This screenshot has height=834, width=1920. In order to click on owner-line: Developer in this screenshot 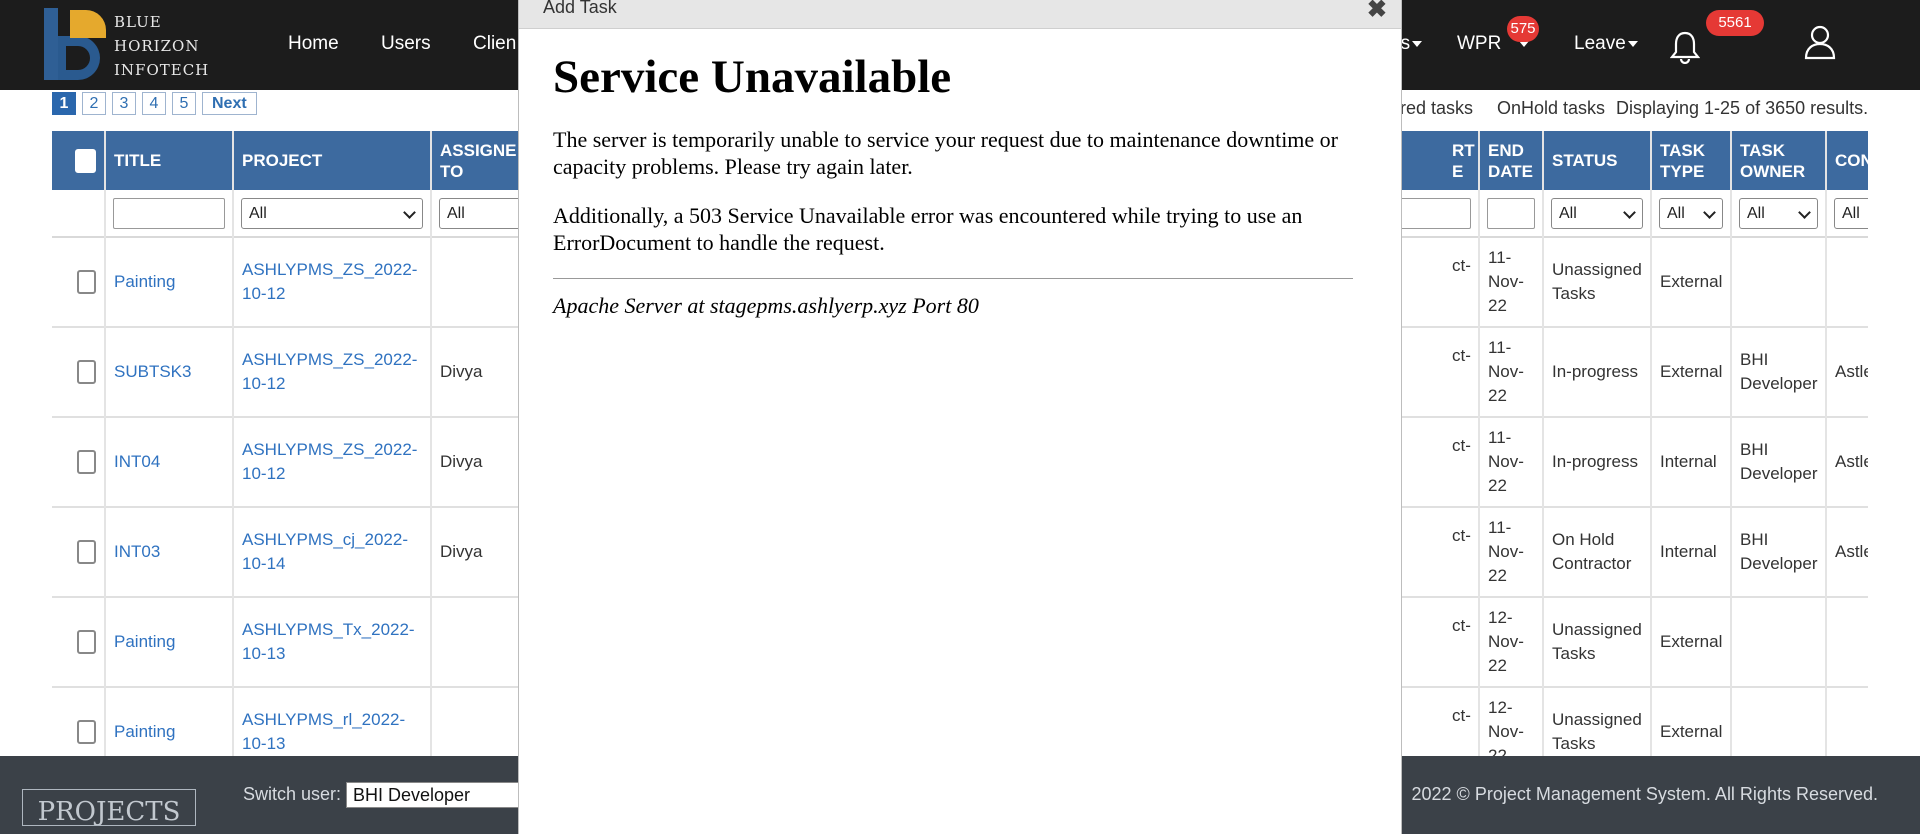, I will do `click(1779, 383)`.